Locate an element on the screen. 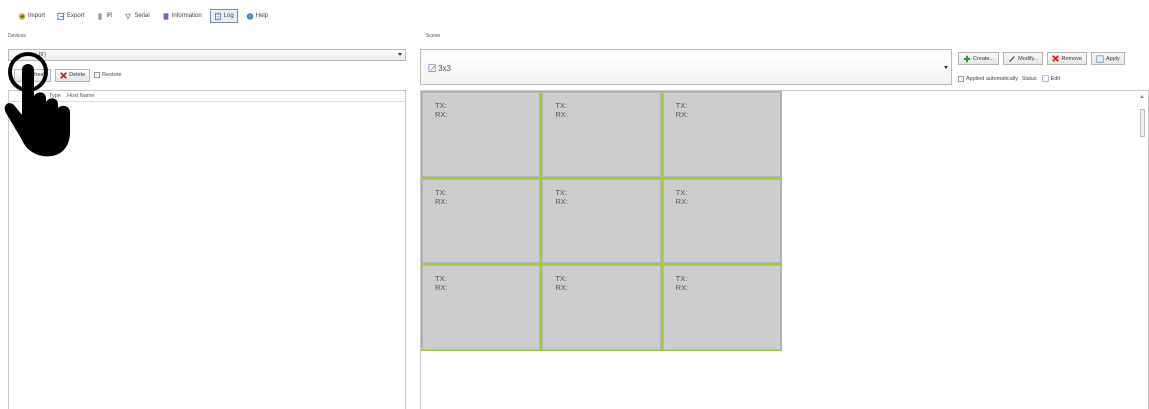  column-header-type: Type is located at coordinates (55, 96).